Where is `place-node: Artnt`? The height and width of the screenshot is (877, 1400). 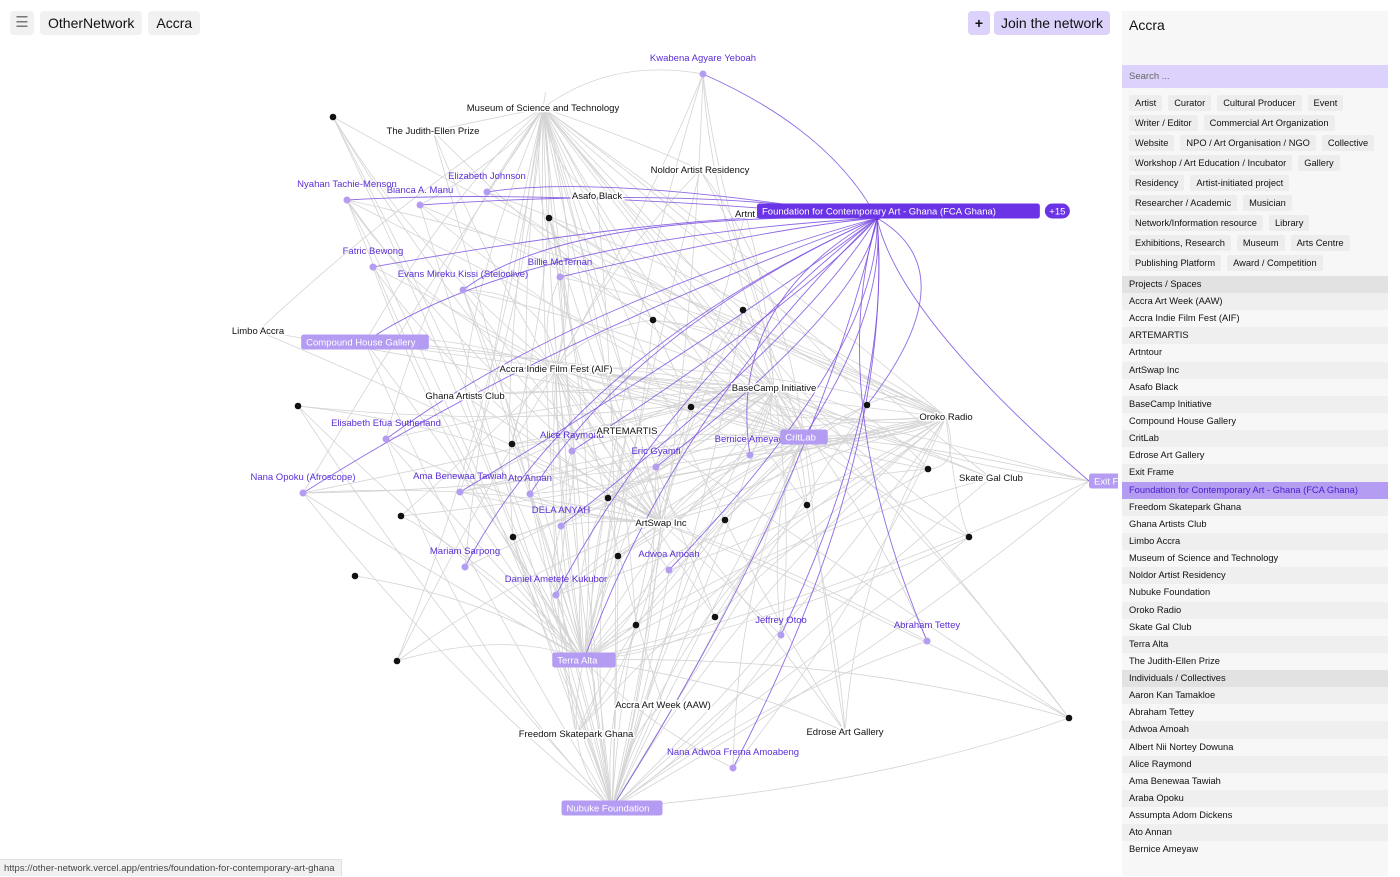
place-node: Artnt is located at coordinates (744, 215).